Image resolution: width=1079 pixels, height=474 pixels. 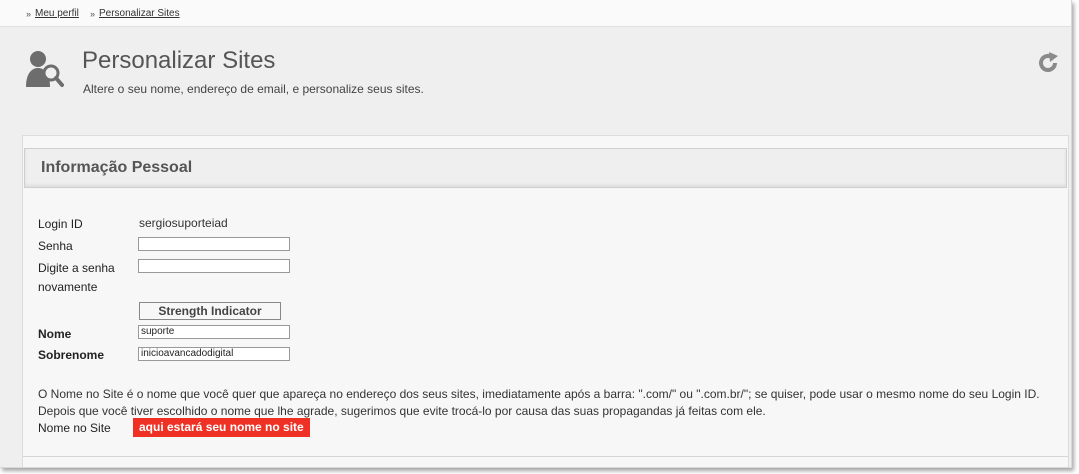 I want to click on breadcrumb: ›› Meu perfil ›› Personalizar Sites, so click(x=535, y=13).